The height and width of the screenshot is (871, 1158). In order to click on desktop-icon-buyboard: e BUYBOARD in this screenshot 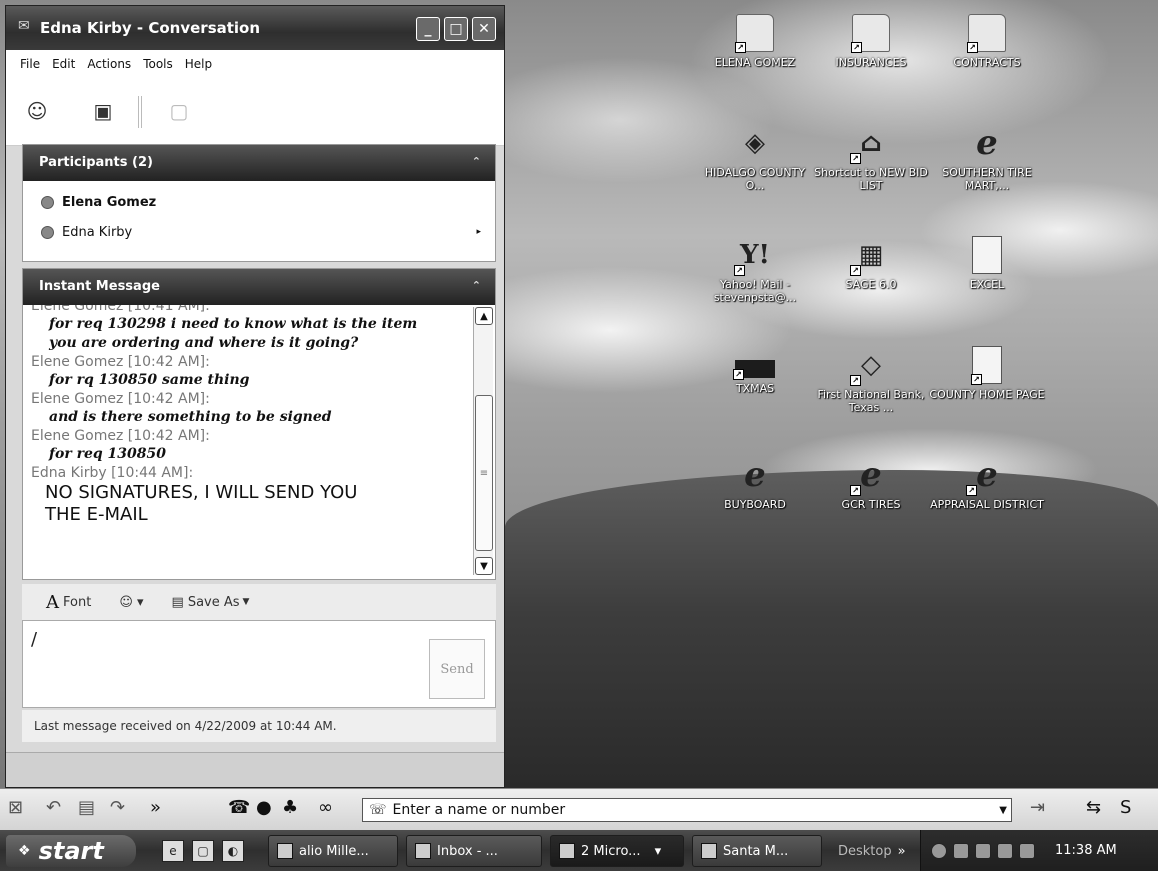, I will do `click(755, 483)`.